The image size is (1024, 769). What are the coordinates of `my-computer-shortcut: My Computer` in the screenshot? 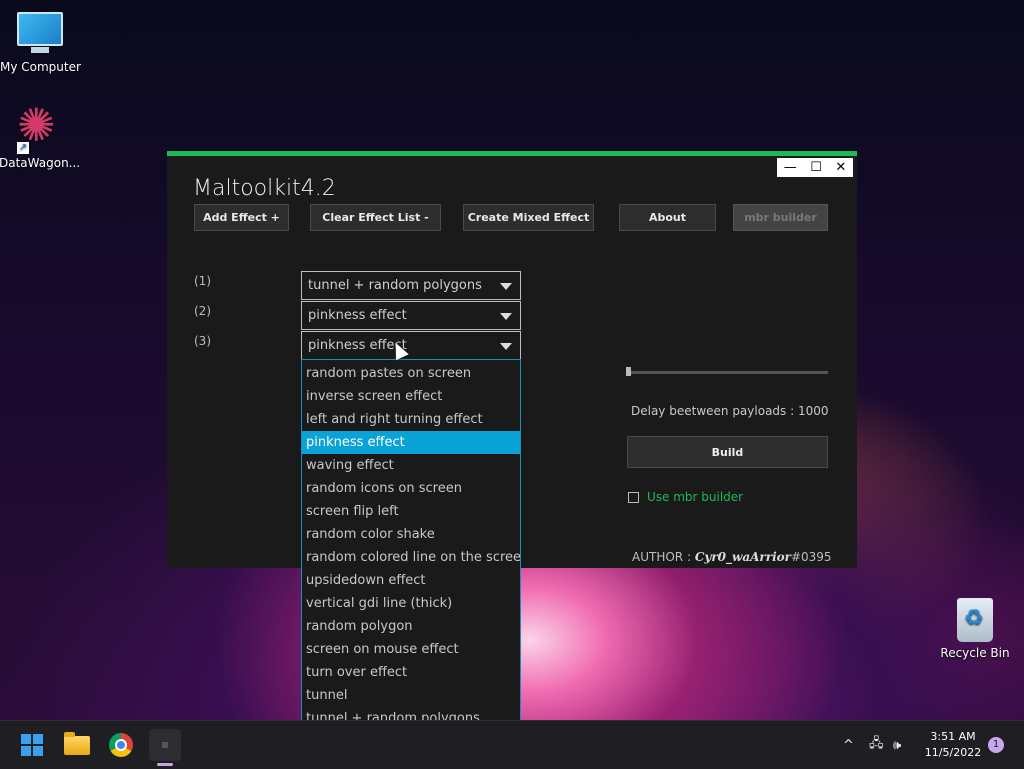 It's located at (40, 43).